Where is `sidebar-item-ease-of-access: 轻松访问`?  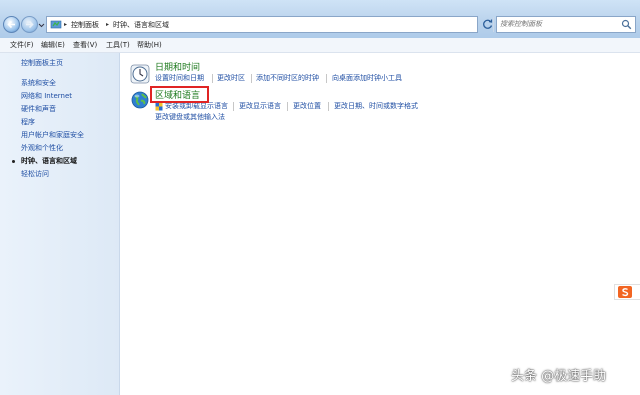 sidebar-item-ease-of-access: 轻松访问 is located at coordinates (35, 174).